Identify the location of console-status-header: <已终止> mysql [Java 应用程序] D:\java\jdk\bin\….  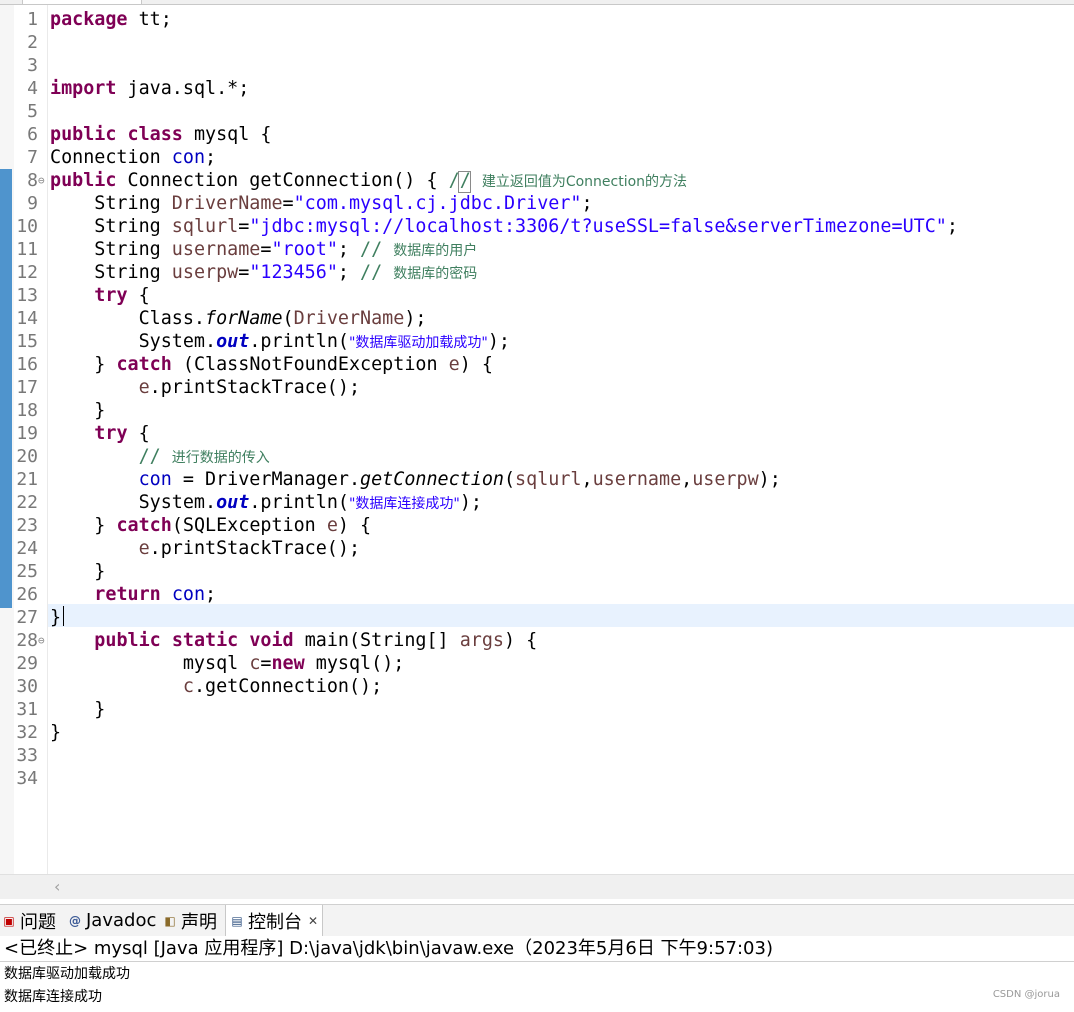
(537, 949).